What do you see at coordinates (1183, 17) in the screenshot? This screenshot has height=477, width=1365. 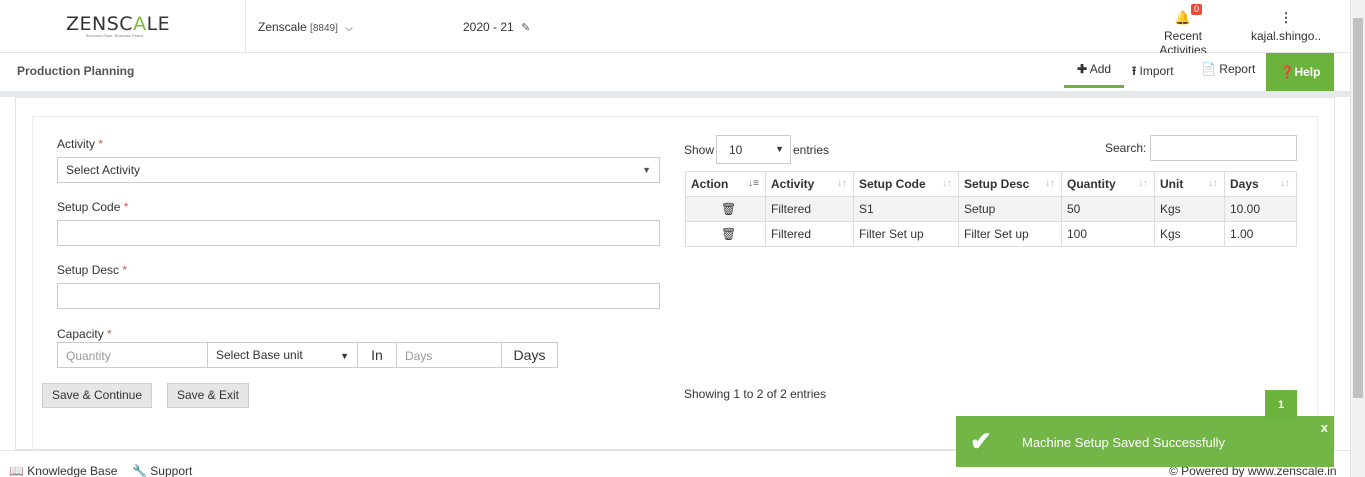 I see `bell-icon: 🔔` at bounding box center [1183, 17].